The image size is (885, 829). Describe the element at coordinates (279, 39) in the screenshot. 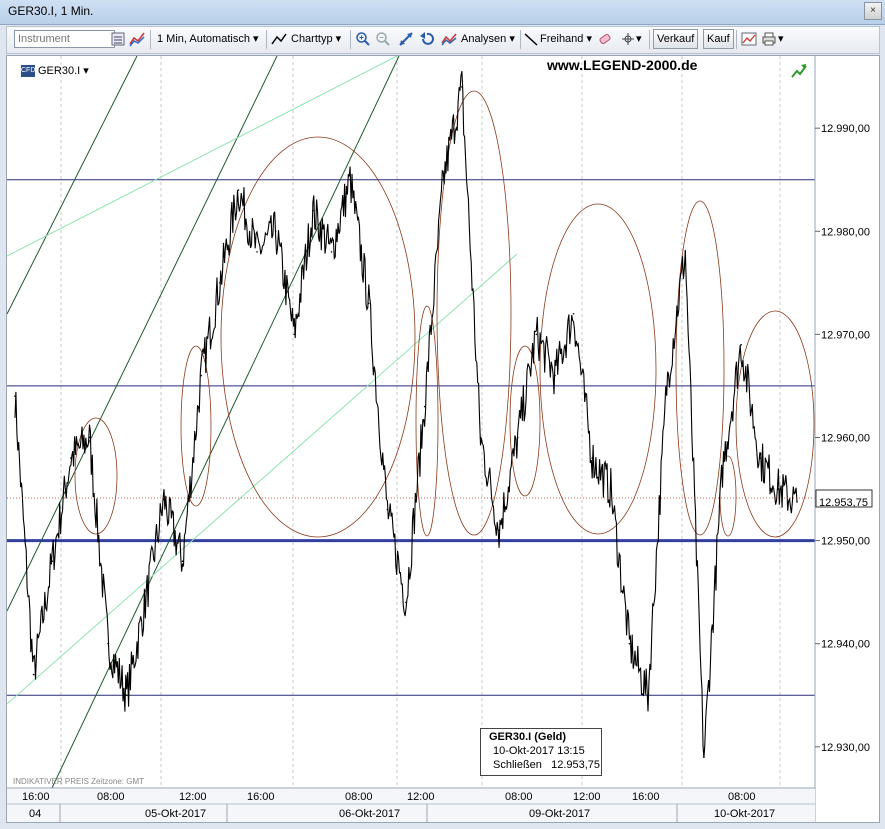

I see `line-chart-icon` at that location.